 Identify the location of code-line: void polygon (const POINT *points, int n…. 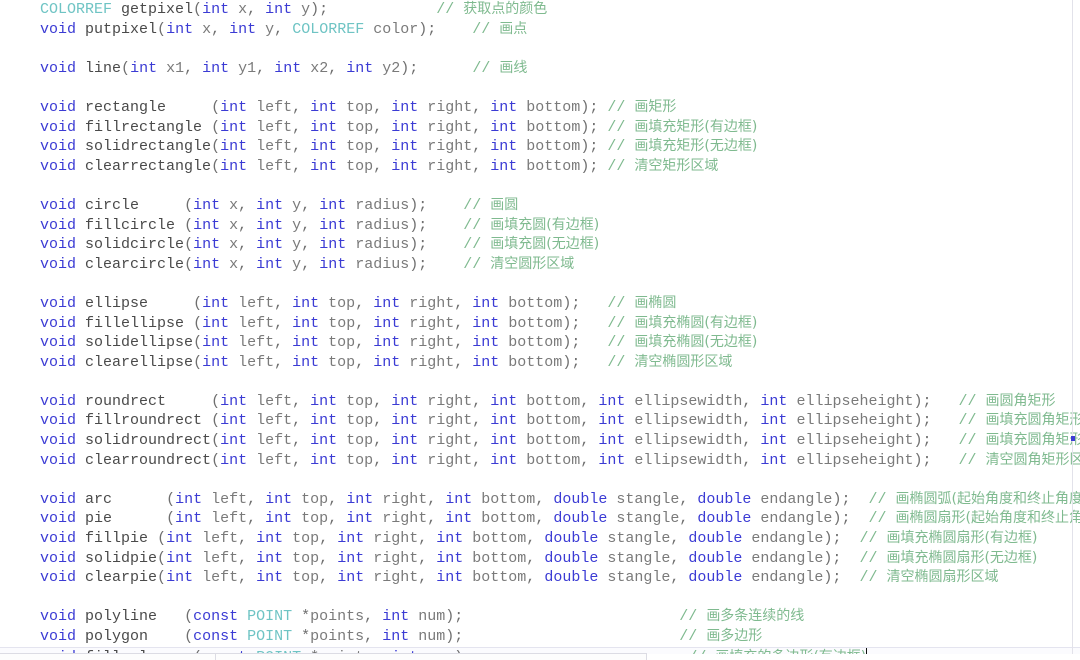
(540, 637).